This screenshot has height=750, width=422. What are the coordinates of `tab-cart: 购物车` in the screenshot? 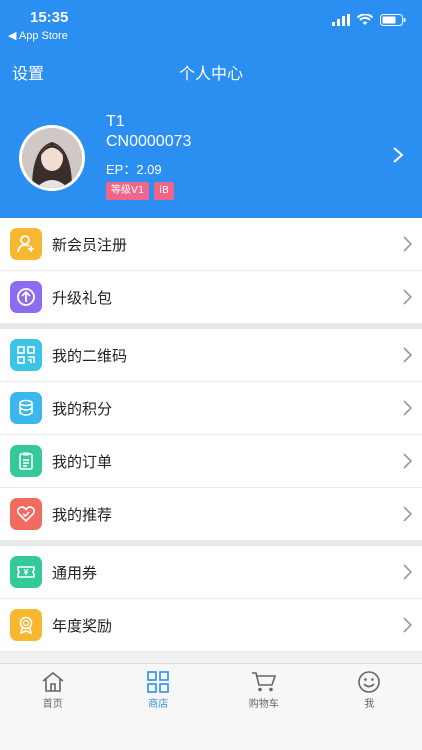 It's located at (264, 688).